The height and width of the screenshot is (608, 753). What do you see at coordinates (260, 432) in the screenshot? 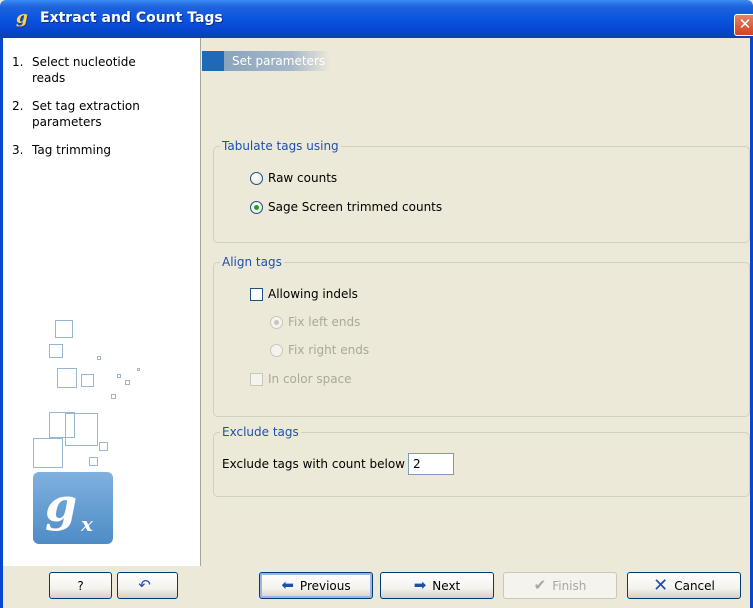
I see `exclude-legend: Exclude tags` at bounding box center [260, 432].